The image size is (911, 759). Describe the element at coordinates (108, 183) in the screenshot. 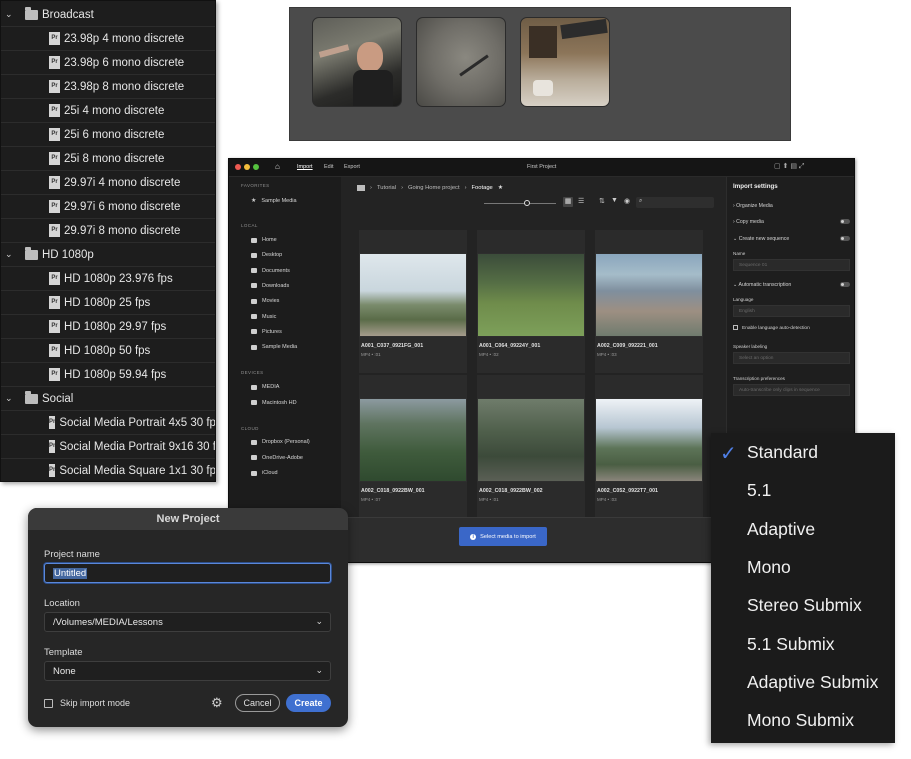

I see `preset-item: Pr 29.97i 4 mono discrete` at that location.